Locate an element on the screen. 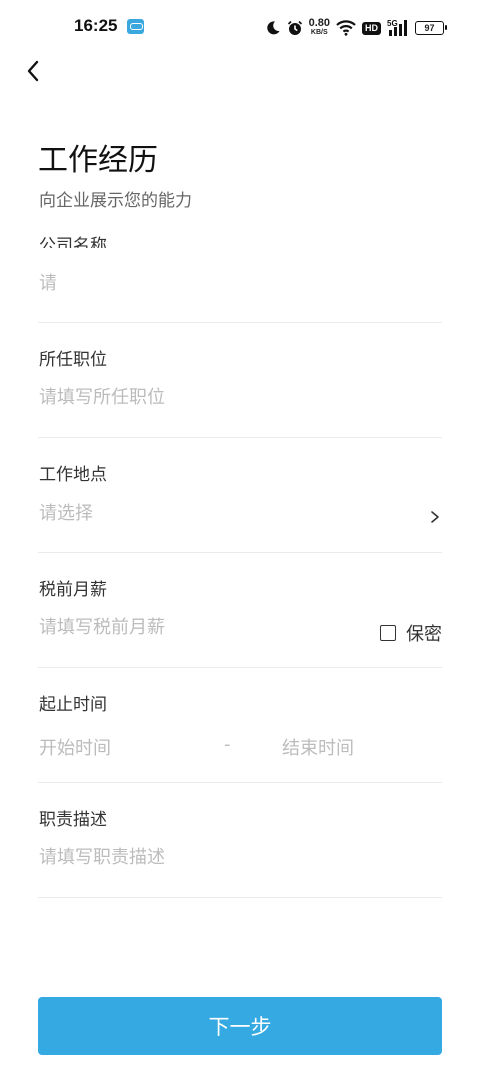  duty-input is located at coordinates (229, 857).